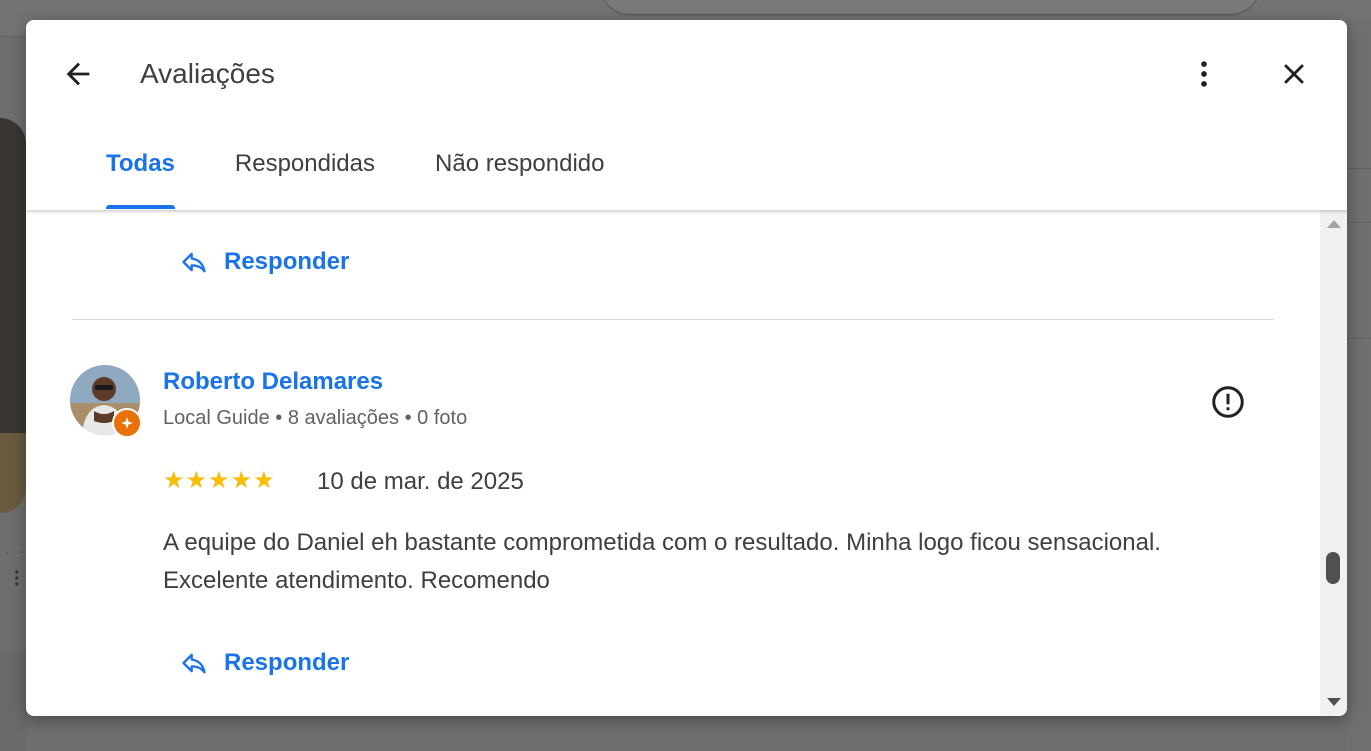 This screenshot has height=751, width=1371. What do you see at coordinates (673, 319) in the screenshot?
I see `review-divider` at bounding box center [673, 319].